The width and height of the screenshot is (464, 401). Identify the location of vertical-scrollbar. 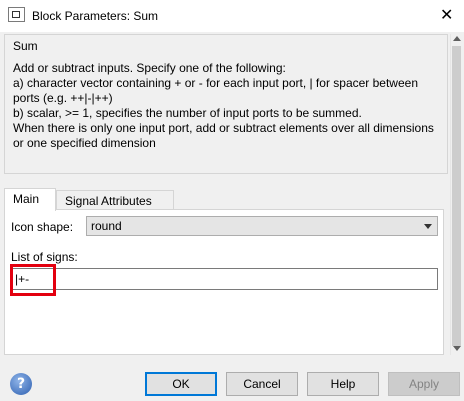
(456, 194).